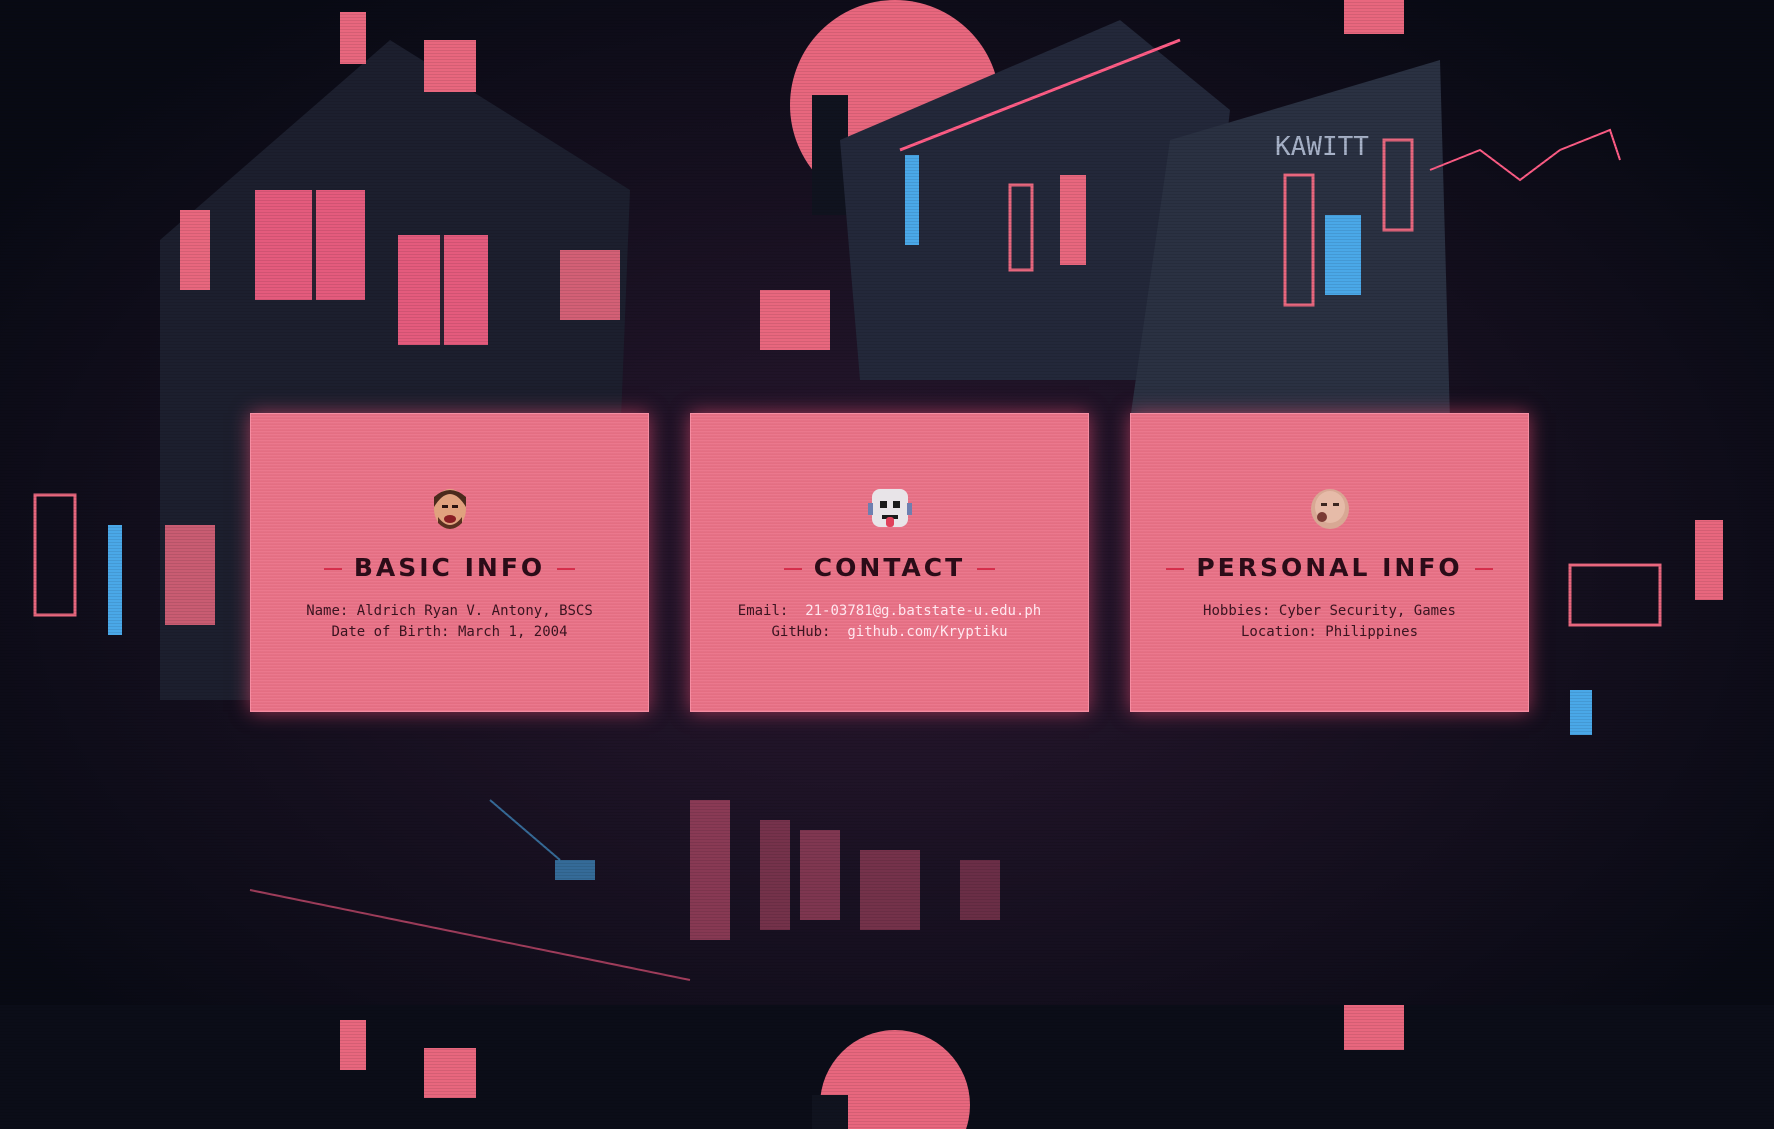  What do you see at coordinates (1330, 509) in the screenshot?
I see `baby-face-emoji-icon` at bounding box center [1330, 509].